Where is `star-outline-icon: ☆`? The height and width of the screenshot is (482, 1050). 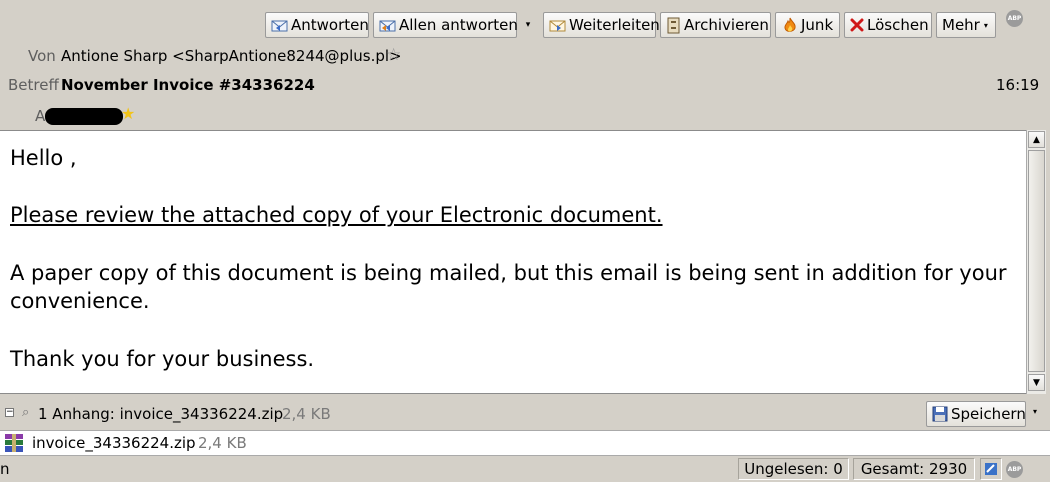
star-outline-icon: ☆ is located at coordinates (393, 55).